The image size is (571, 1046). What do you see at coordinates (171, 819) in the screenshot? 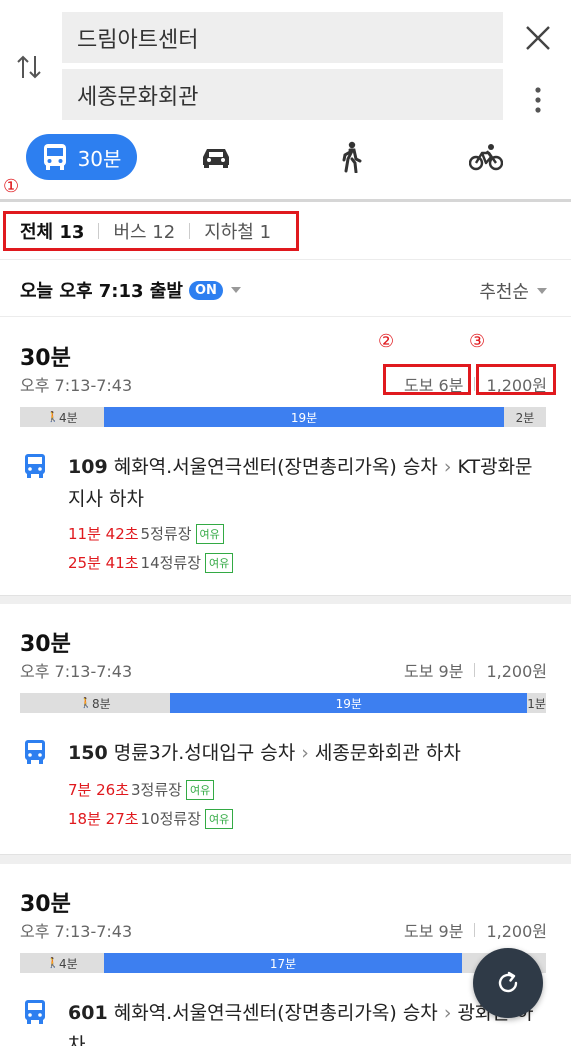
I see `arrival-stops: 10정류장` at bounding box center [171, 819].